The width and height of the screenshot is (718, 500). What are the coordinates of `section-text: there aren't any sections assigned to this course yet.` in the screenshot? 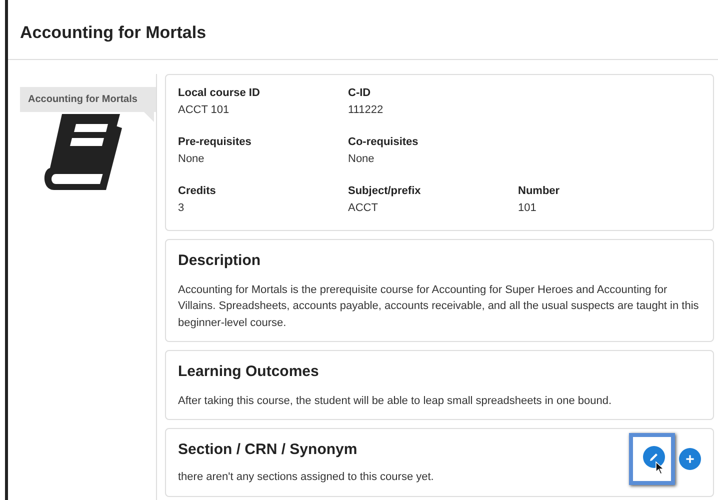 It's located at (306, 477).